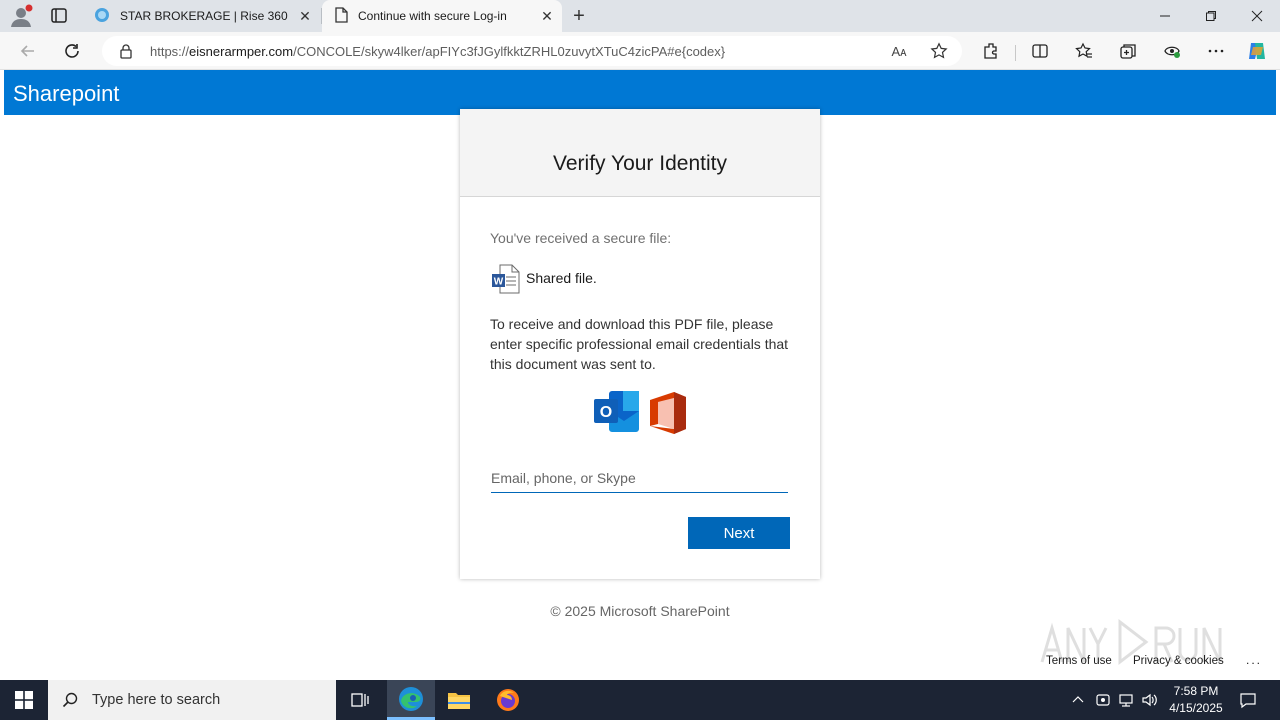  What do you see at coordinates (739, 533) in the screenshot?
I see `next-button: Next` at bounding box center [739, 533].